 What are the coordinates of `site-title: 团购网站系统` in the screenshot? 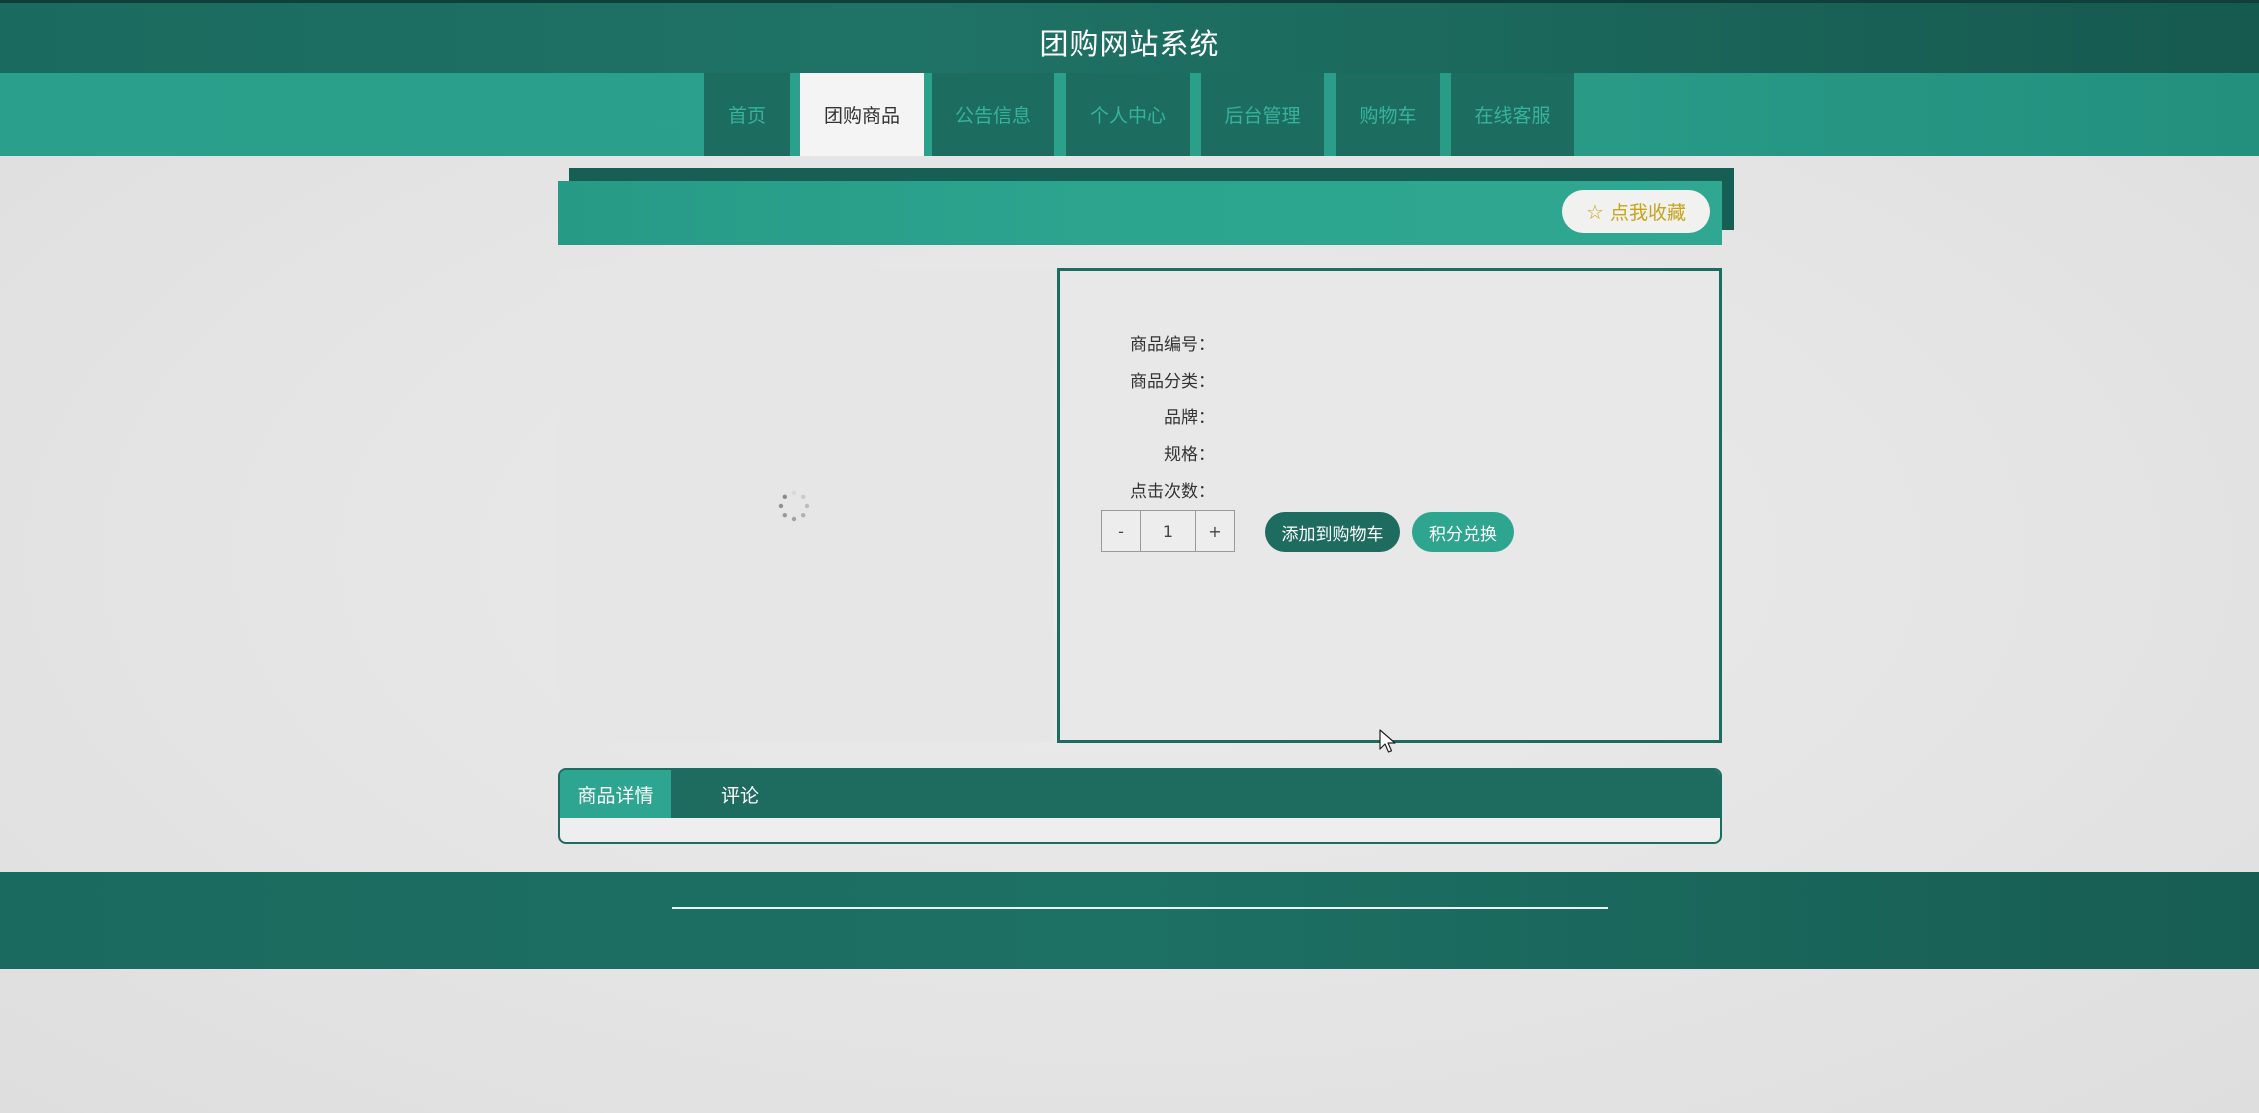 It's located at (1129, 44).